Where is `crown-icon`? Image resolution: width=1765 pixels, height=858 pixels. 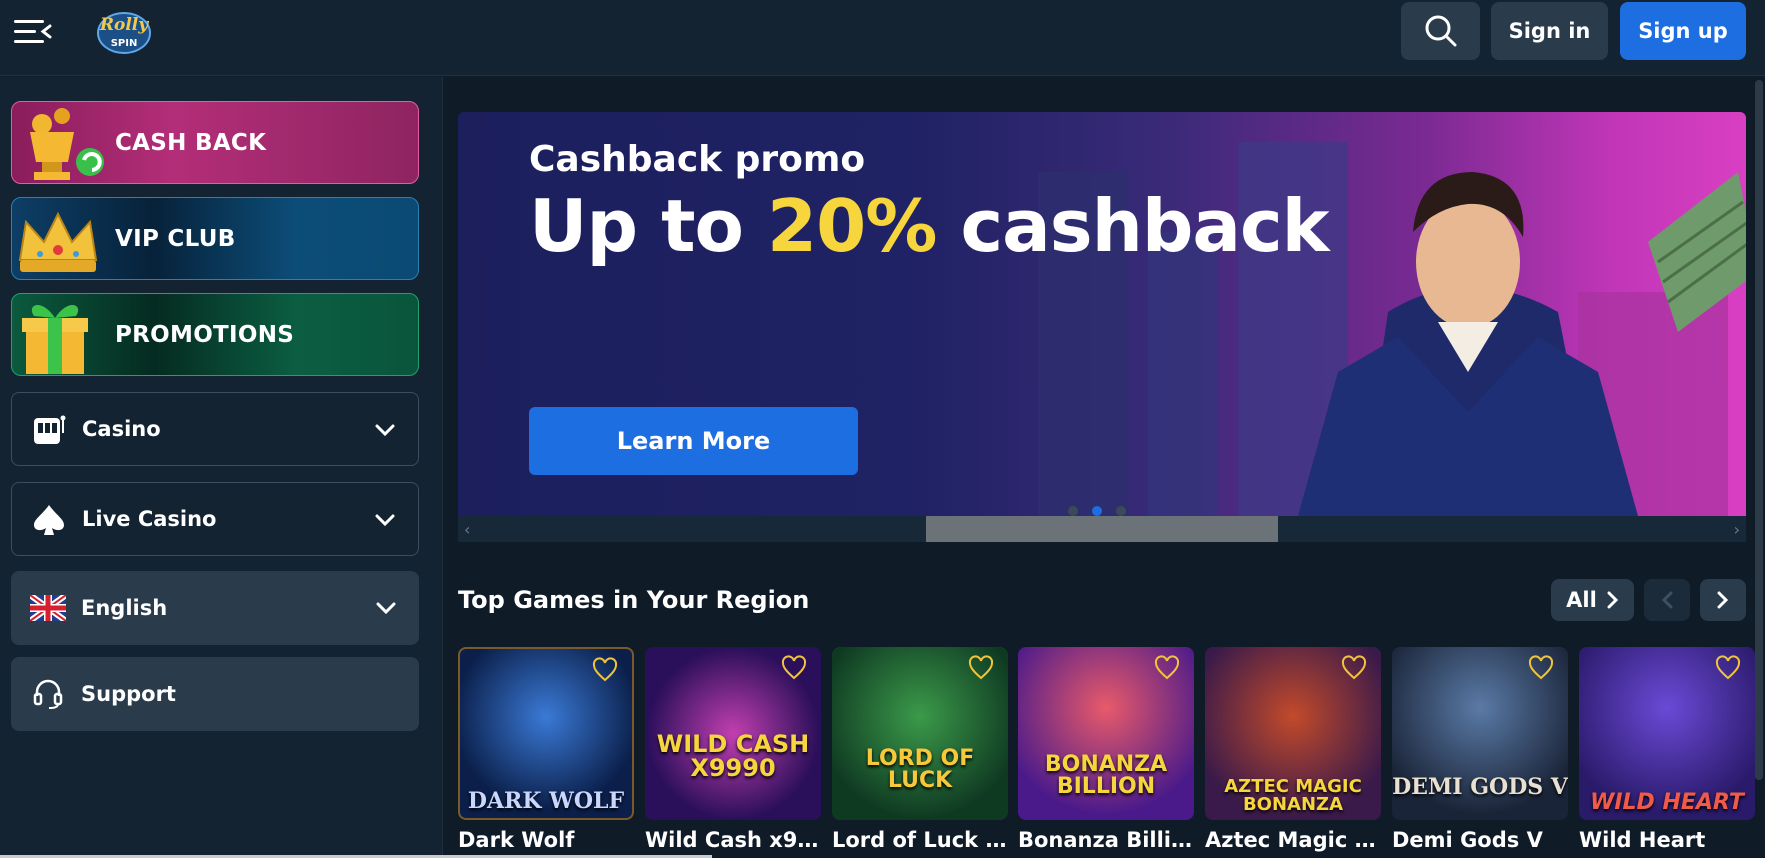
crown-icon is located at coordinates (58, 241).